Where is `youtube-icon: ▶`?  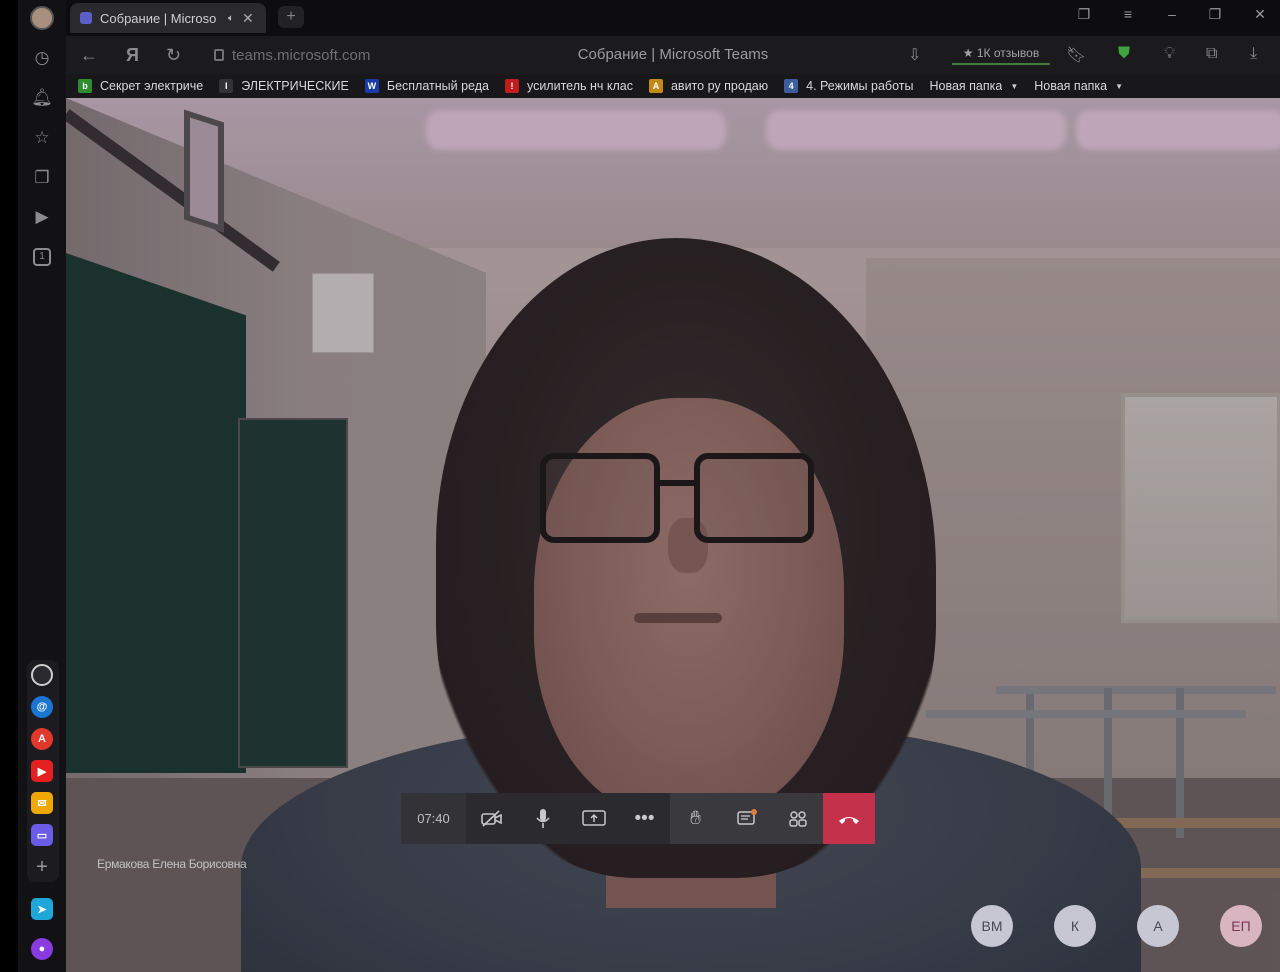
youtube-icon: ▶ is located at coordinates (42, 771).